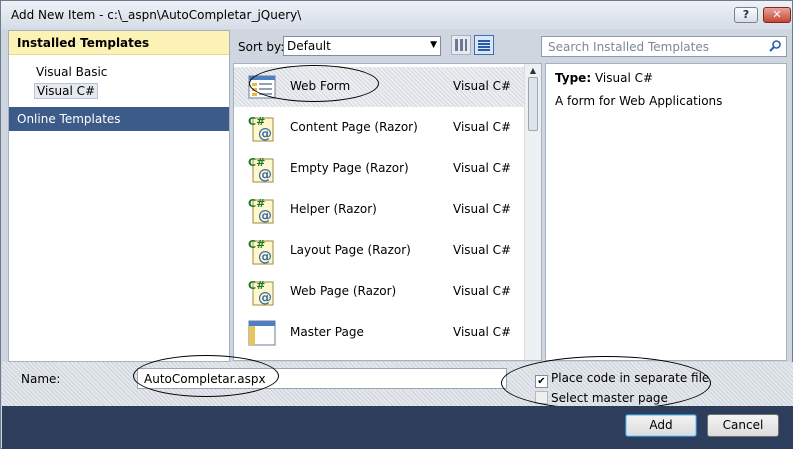  I want to click on template-name: Empty Page (Razor), so click(349, 168).